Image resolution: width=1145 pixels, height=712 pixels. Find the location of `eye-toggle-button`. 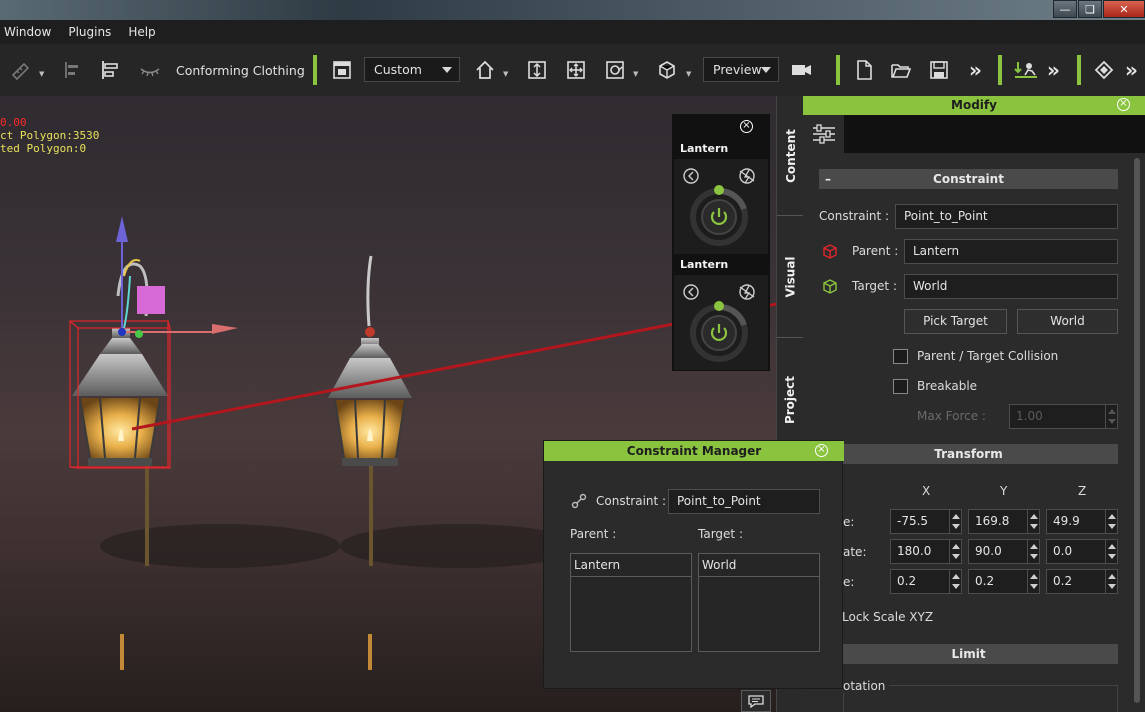

eye-toggle-button is located at coordinates (150, 70).